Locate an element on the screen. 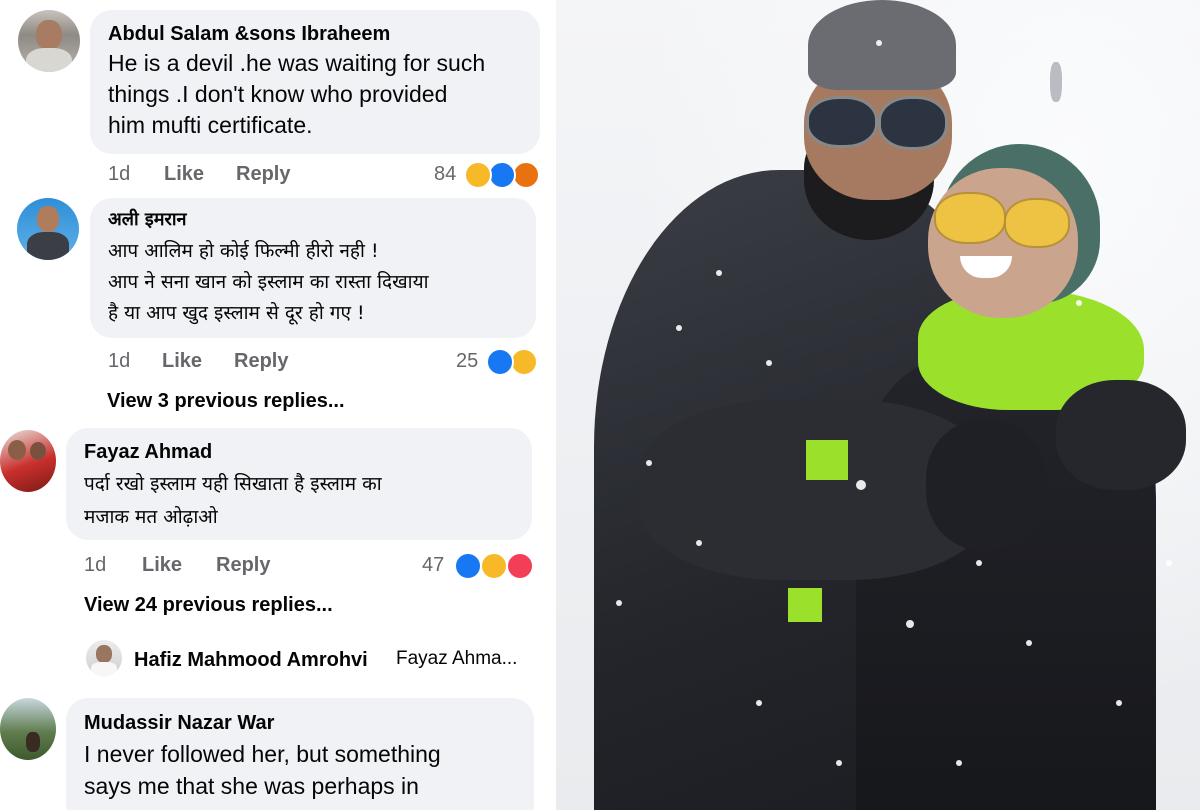 This screenshot has width=1200, height=810. comment-line: मजाक मत ओढ़ाओ is located at coordinates (151, 517).